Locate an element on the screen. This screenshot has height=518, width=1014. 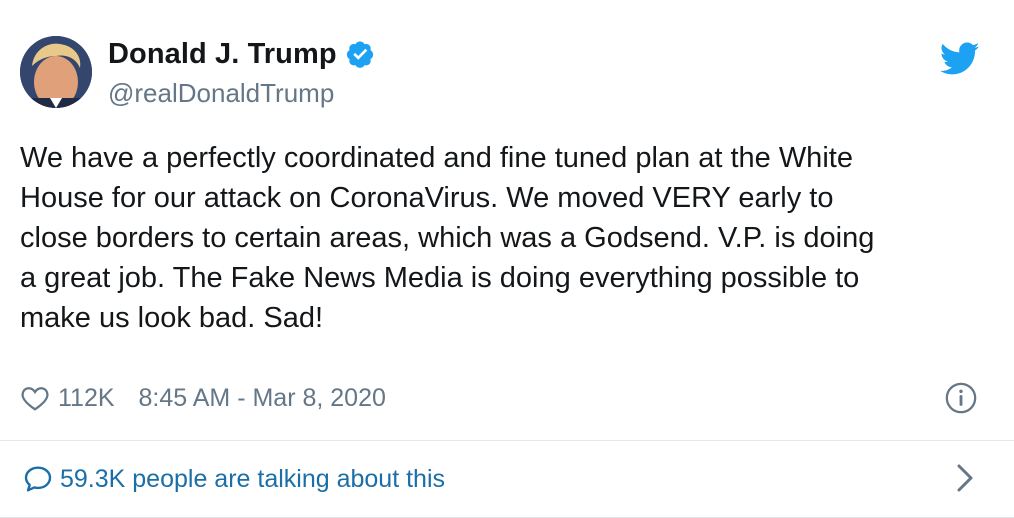
conversation-count-text: 59.3K people are talking about this is located at coordinates (252, 479).